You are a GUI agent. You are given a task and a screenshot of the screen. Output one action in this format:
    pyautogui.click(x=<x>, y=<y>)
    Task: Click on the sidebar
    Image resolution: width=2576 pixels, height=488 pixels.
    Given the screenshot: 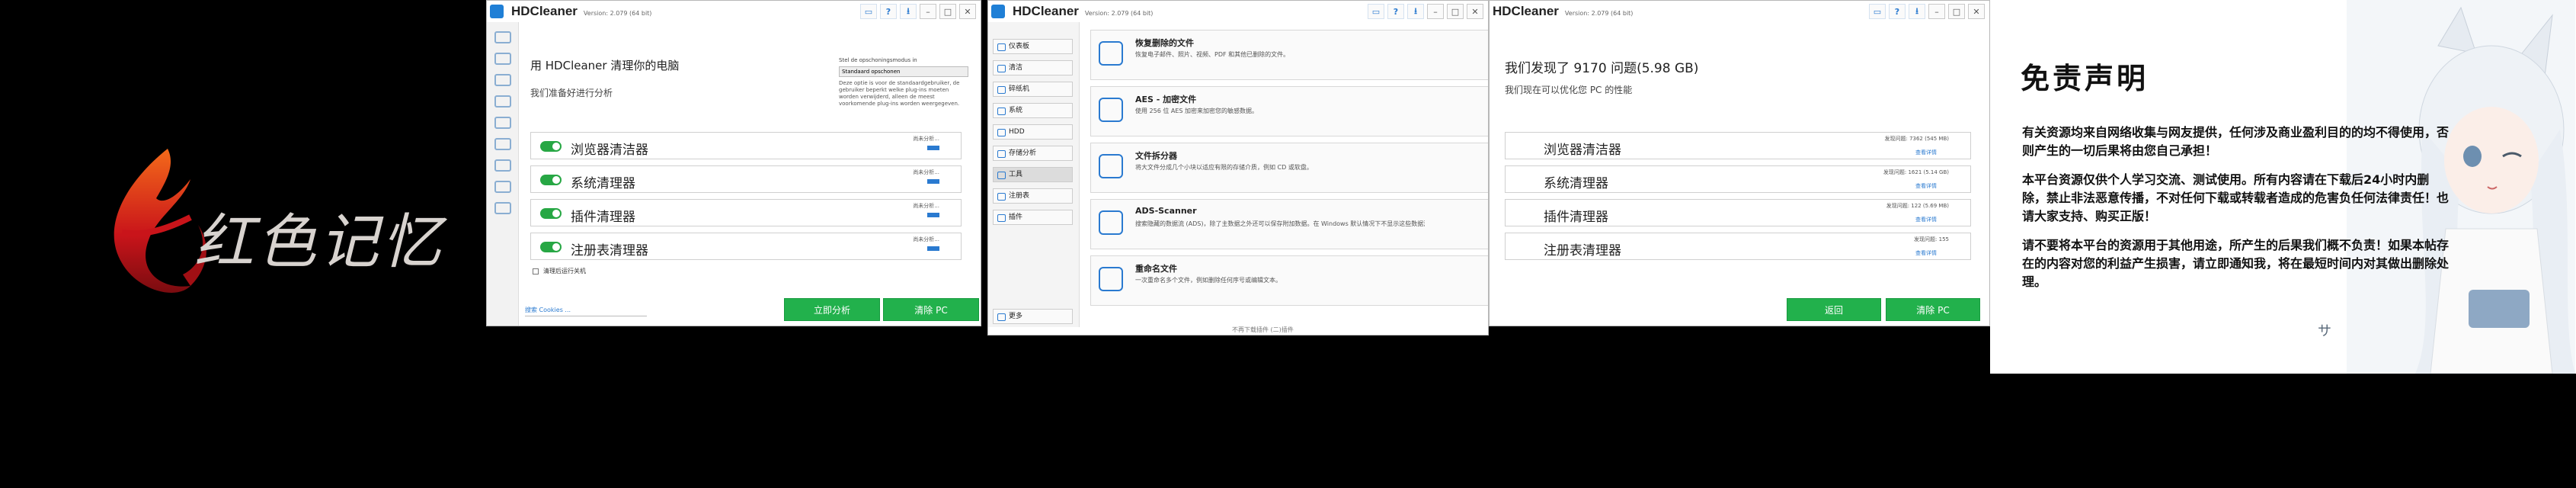 What is the action you would take?
    pyautogui.click(x=503, y=174)
    